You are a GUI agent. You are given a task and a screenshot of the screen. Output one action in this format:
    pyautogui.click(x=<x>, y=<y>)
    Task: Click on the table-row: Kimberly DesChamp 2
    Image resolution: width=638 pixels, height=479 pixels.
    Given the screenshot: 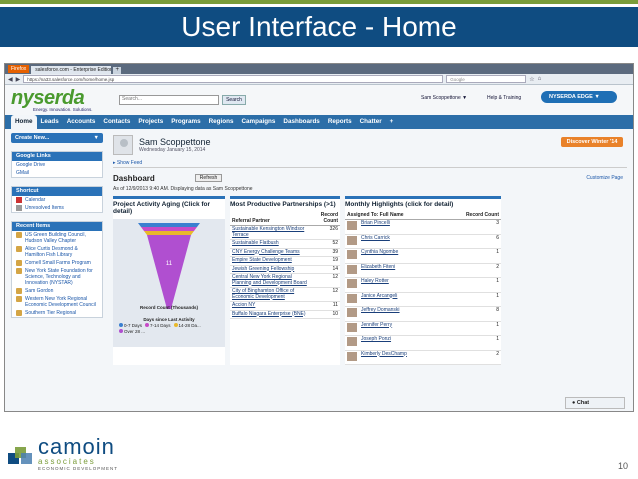 What is the action you would take?
    pyautogui.click(x=423, y=357)
    